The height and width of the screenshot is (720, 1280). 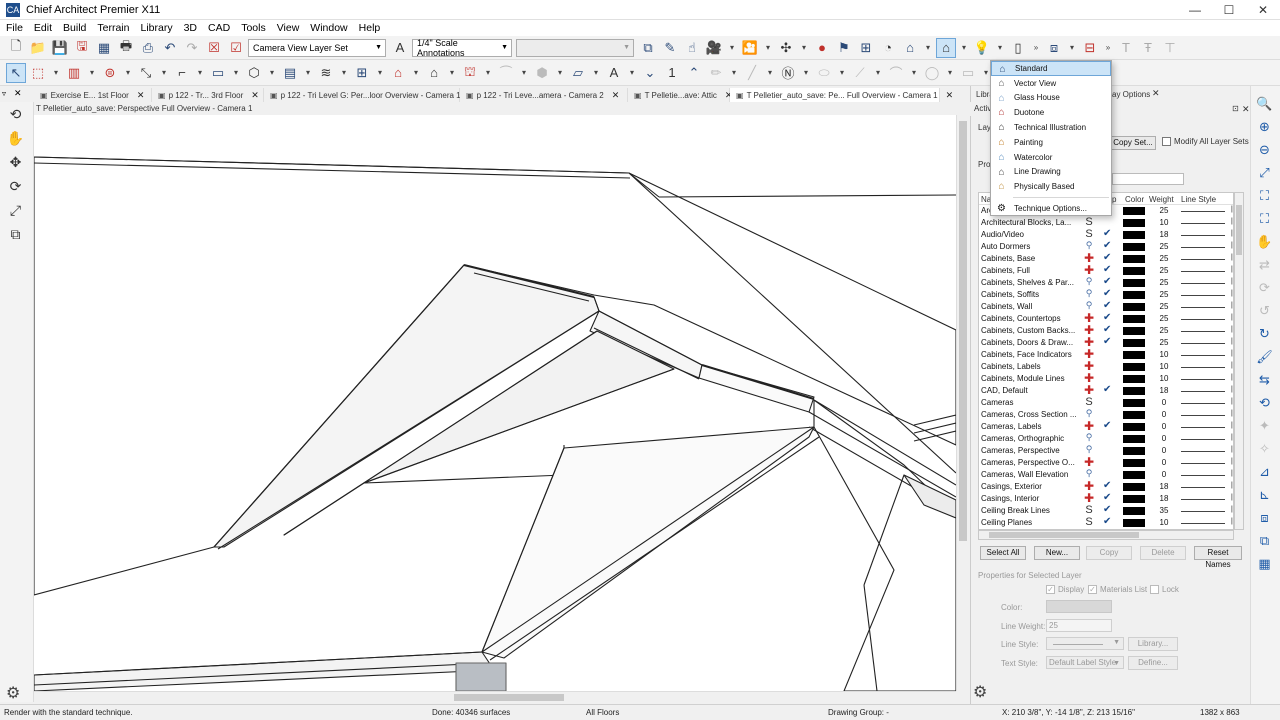 What do you see at coordinates (822, 48) in the screenshot?
I see `record-icon: ●` at bounding box center [822, 48].